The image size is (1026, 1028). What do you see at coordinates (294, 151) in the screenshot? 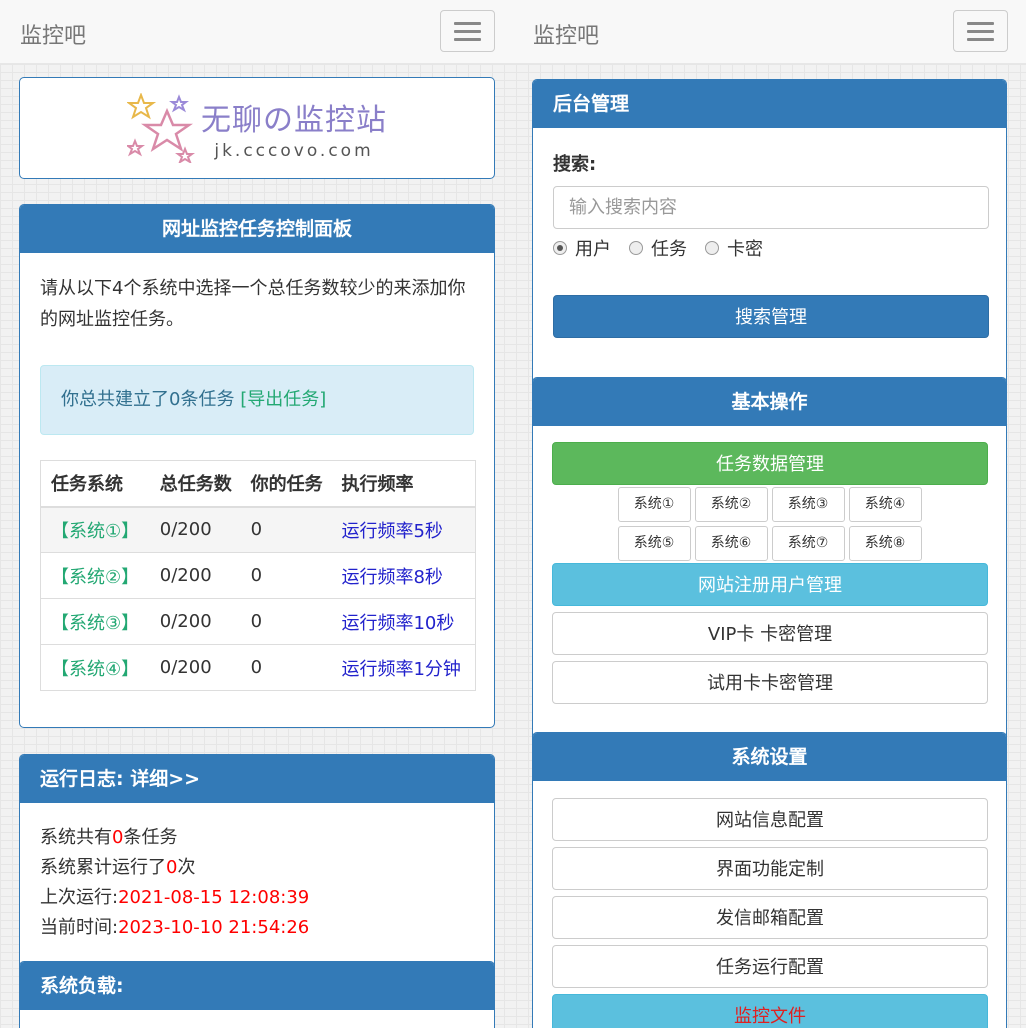
I see `logo-url: jk.cccovo.com` at bounding box center [294, 151].